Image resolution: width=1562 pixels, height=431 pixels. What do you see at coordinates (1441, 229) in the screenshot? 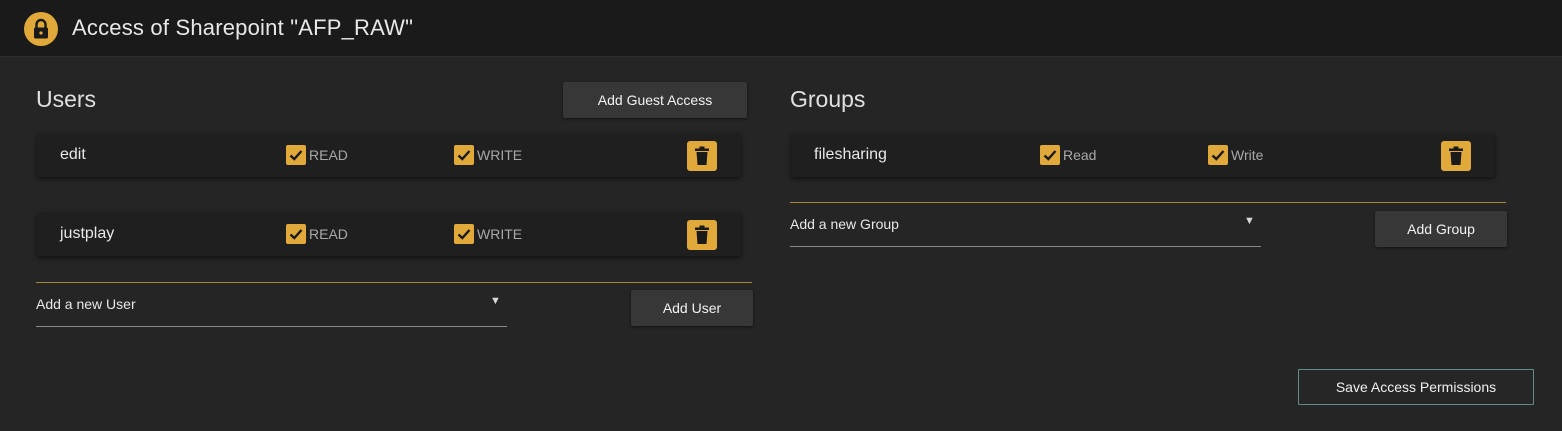
I see `add-group-button: Add Group` at bounding box center [1441, 229].